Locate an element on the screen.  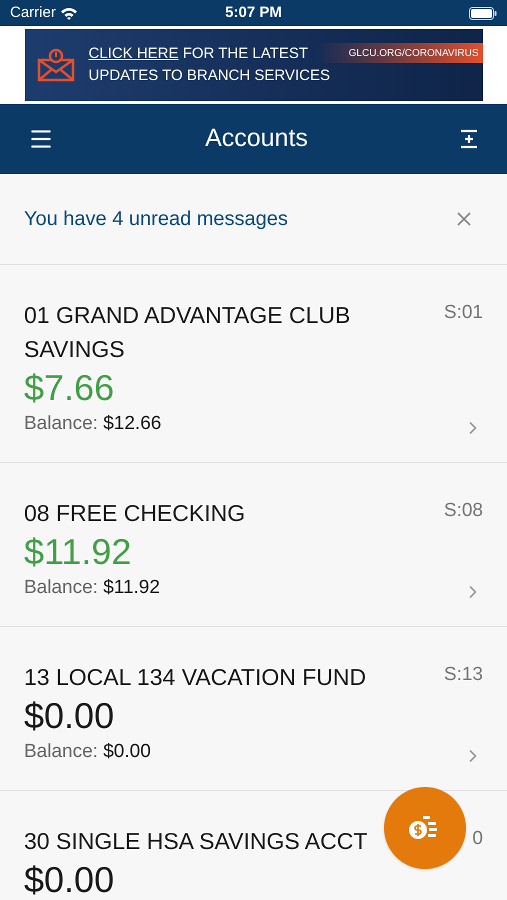
header-title: Accounts is located at coordinates (256, 138).